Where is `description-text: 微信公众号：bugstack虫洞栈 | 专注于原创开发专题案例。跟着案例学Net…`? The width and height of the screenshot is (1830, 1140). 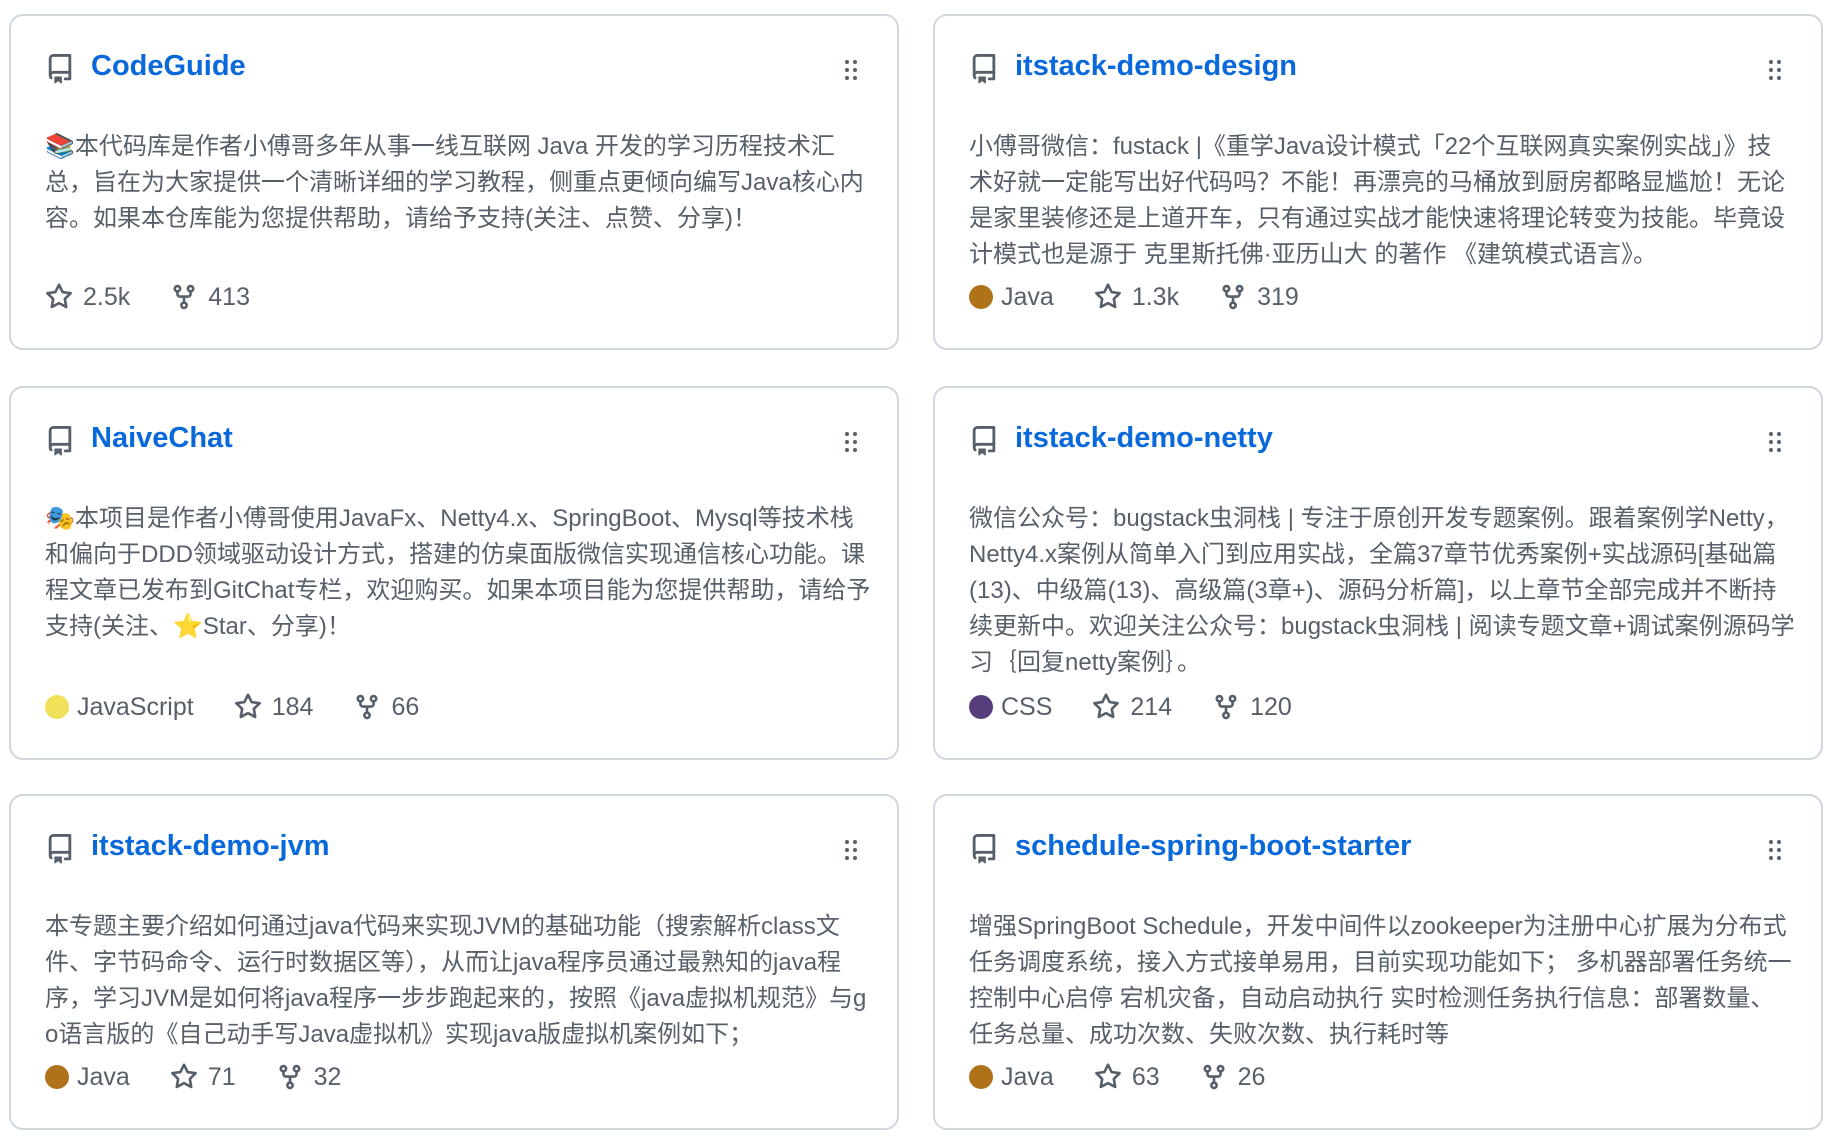
description-text: 微信公众号：bugstack虫洞栈 | 专注于原创开发专题案例。跟着案例学Net… is located at coordinates (1382, 590).